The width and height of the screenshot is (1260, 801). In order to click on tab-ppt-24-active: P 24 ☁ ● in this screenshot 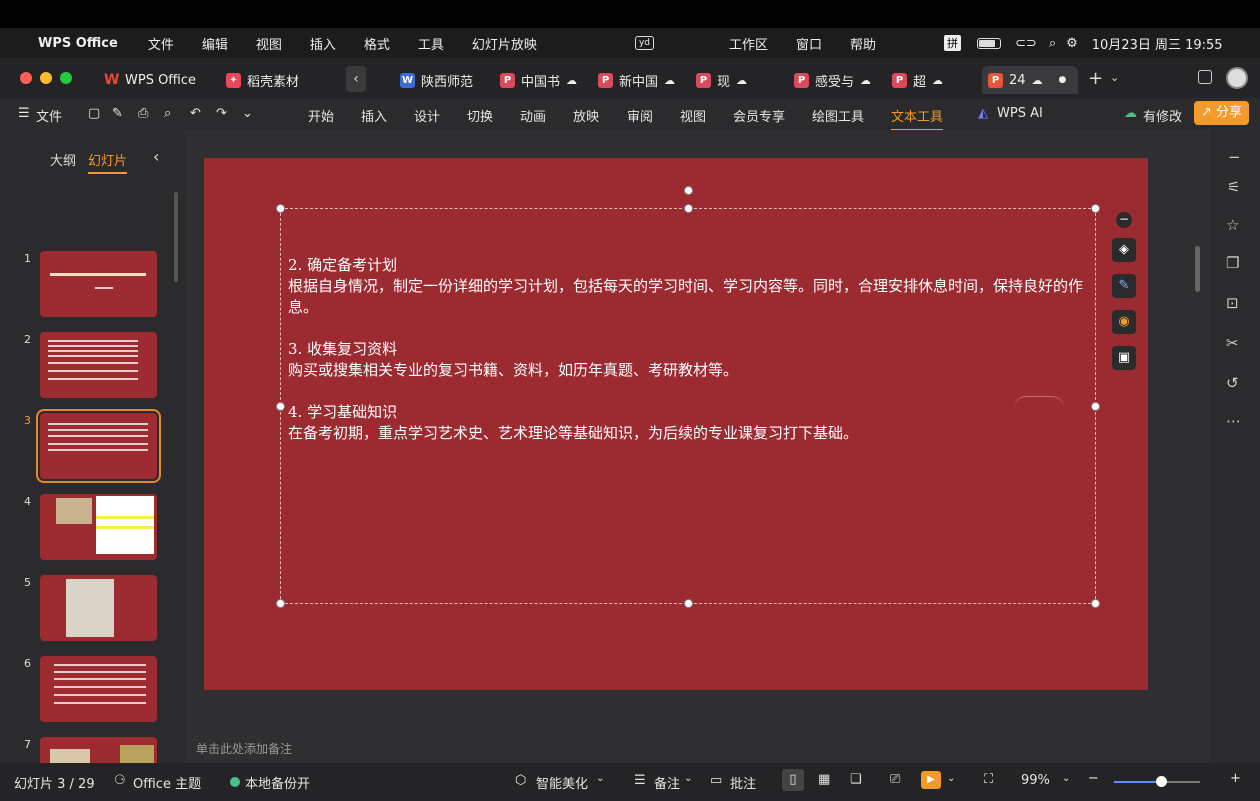, I will do `click(1030, 80)`.